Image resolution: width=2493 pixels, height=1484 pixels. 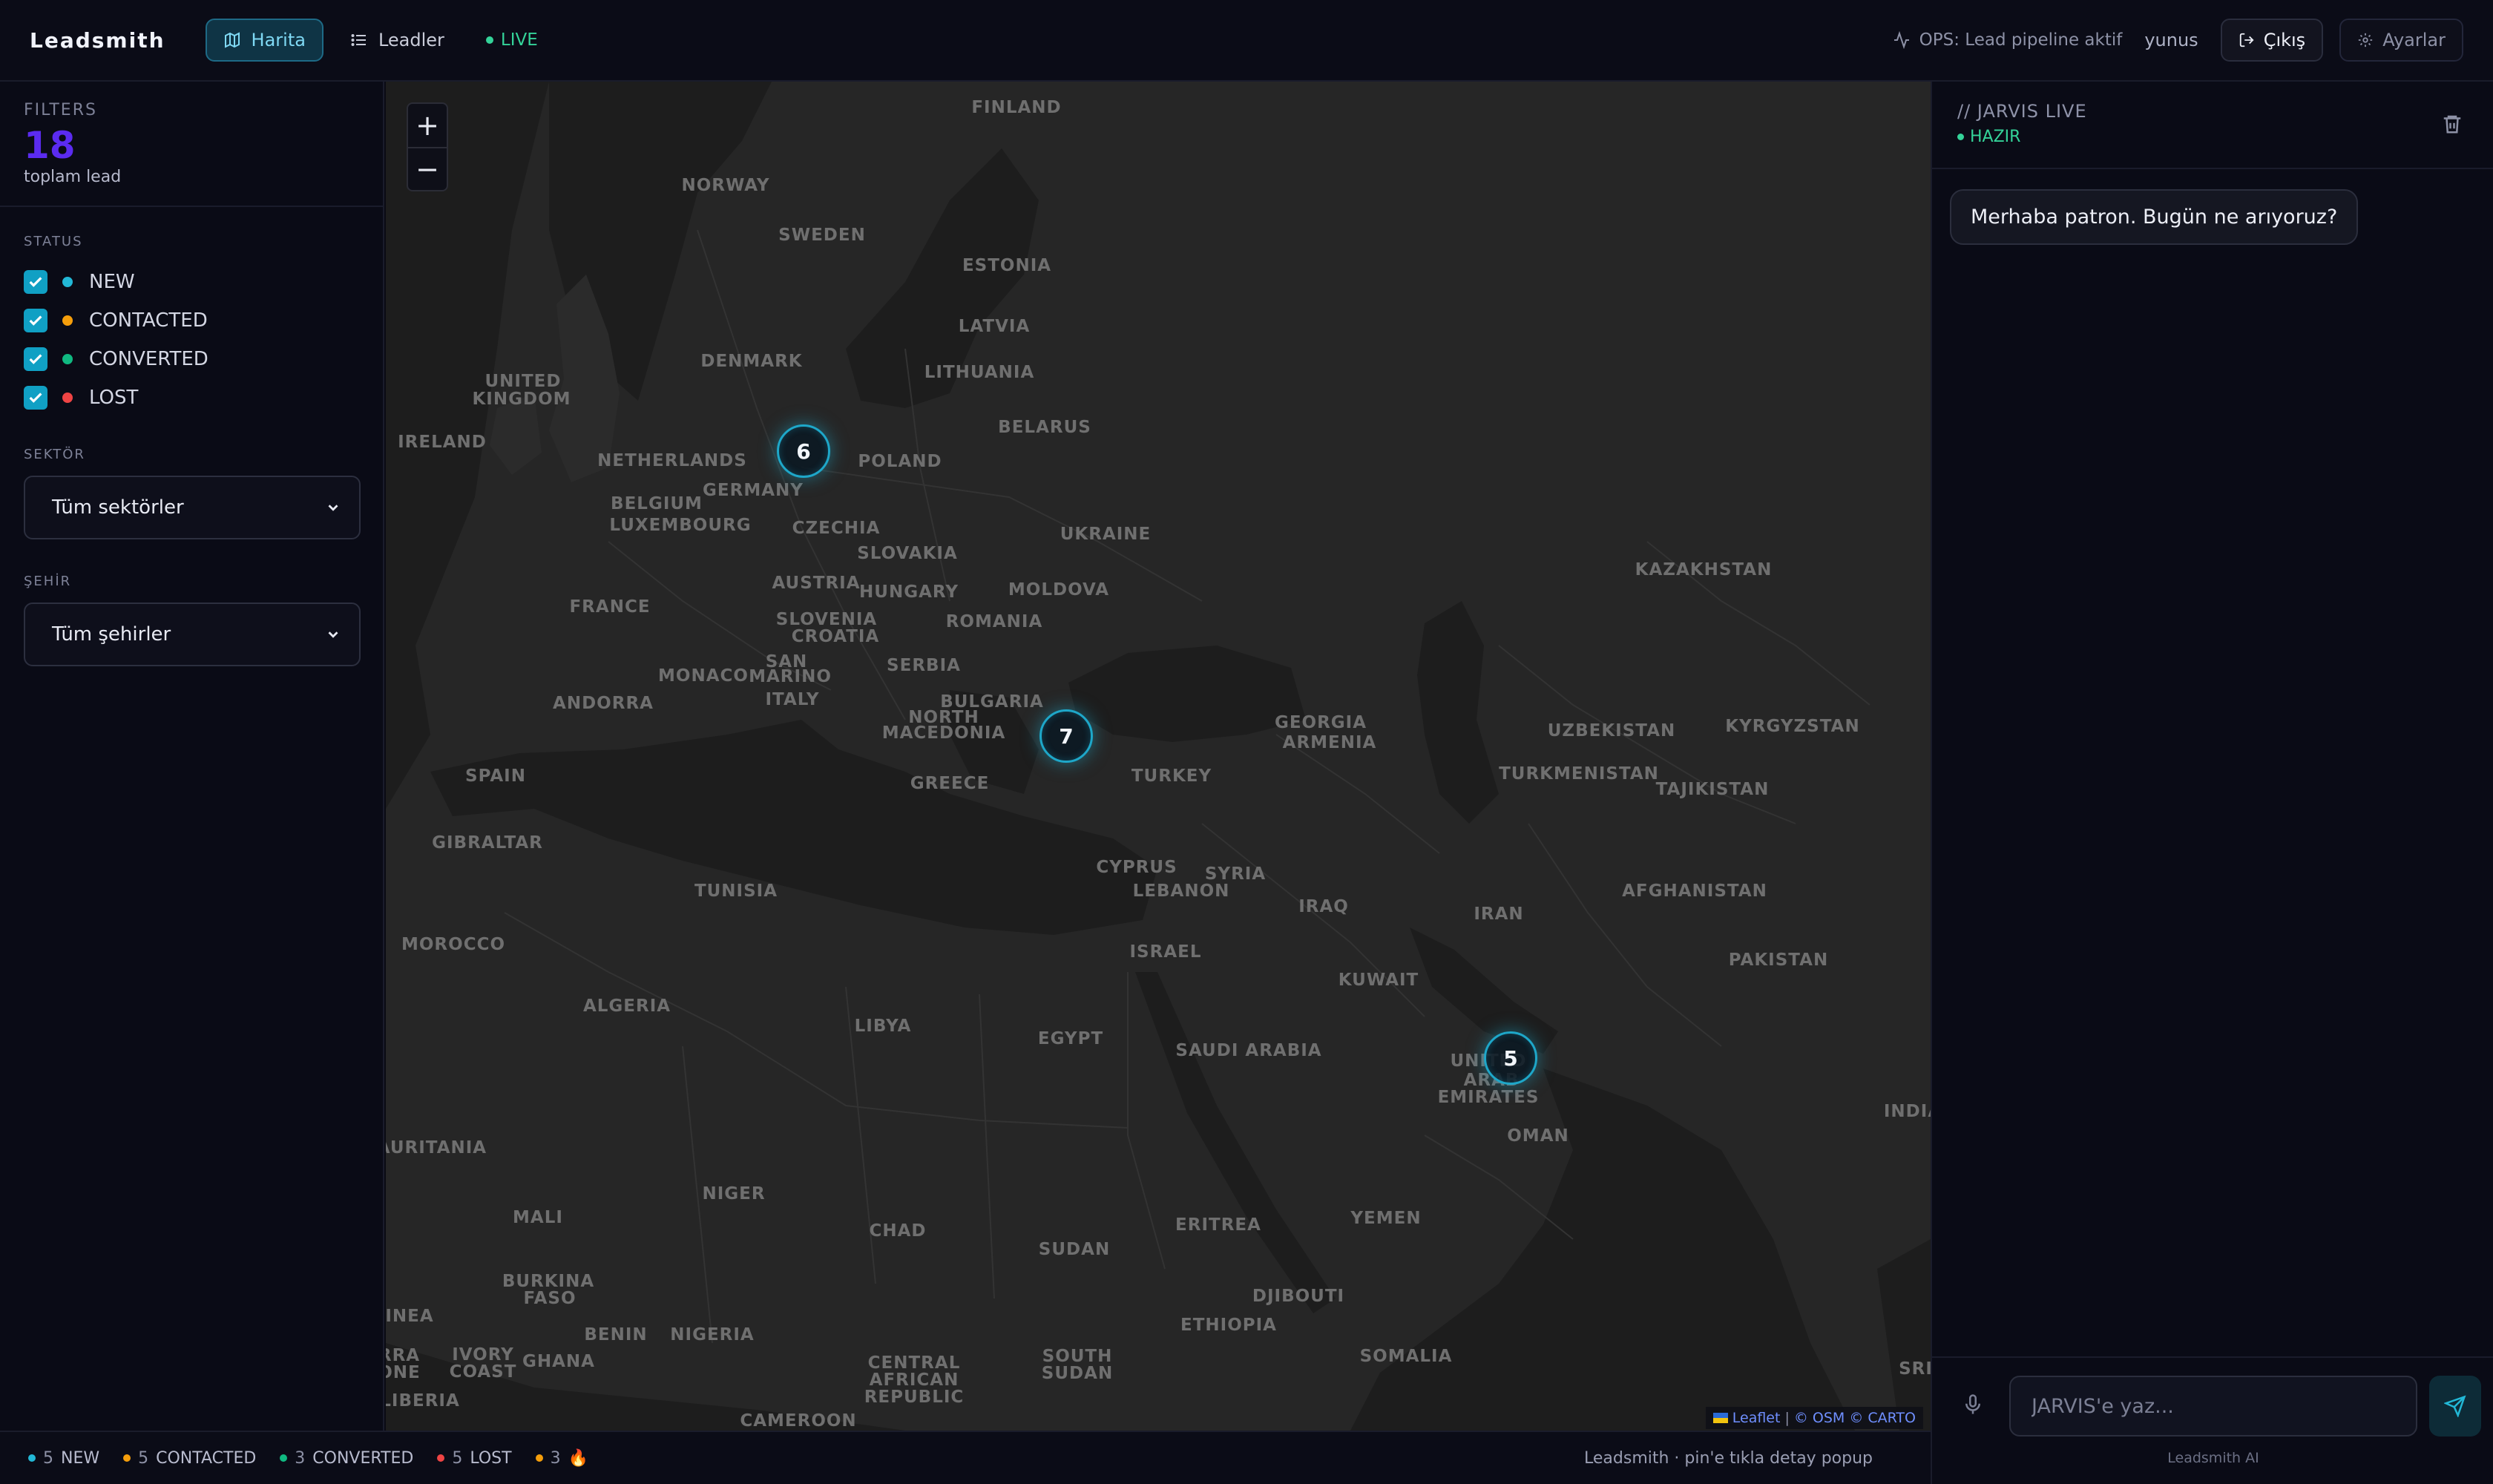 I want to click on nav-harita-button: Harita, so click(x=264, y=40).